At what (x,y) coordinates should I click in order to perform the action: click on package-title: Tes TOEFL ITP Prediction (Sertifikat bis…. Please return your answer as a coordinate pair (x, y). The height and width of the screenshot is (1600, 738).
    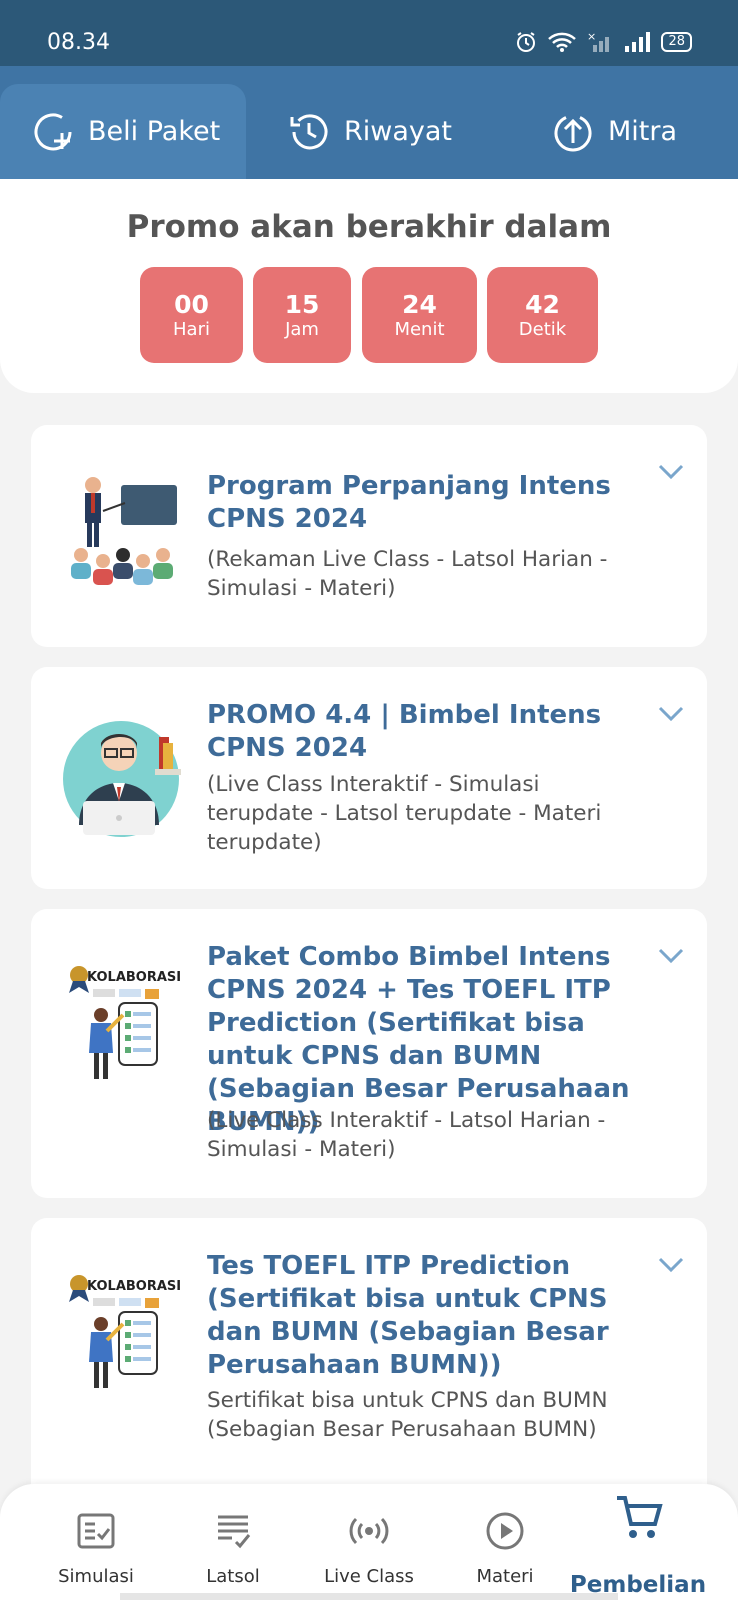
    Looking at the image, I should click on (408, 1315).